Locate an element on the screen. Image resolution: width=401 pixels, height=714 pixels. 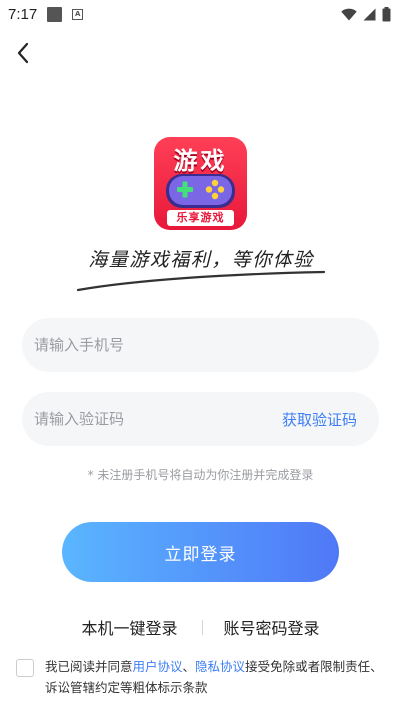
code-field: 获取验证码 is located at coordinates (200, 419).